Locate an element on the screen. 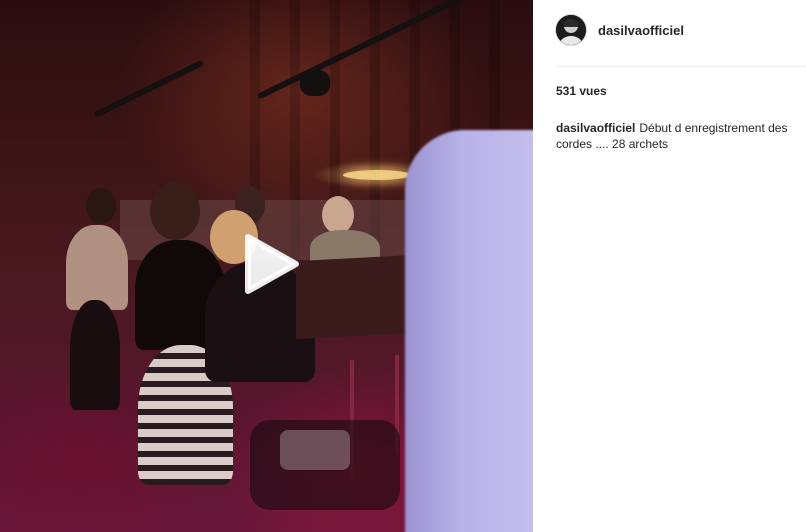  avatar-image is located at coordinates (571, 30).